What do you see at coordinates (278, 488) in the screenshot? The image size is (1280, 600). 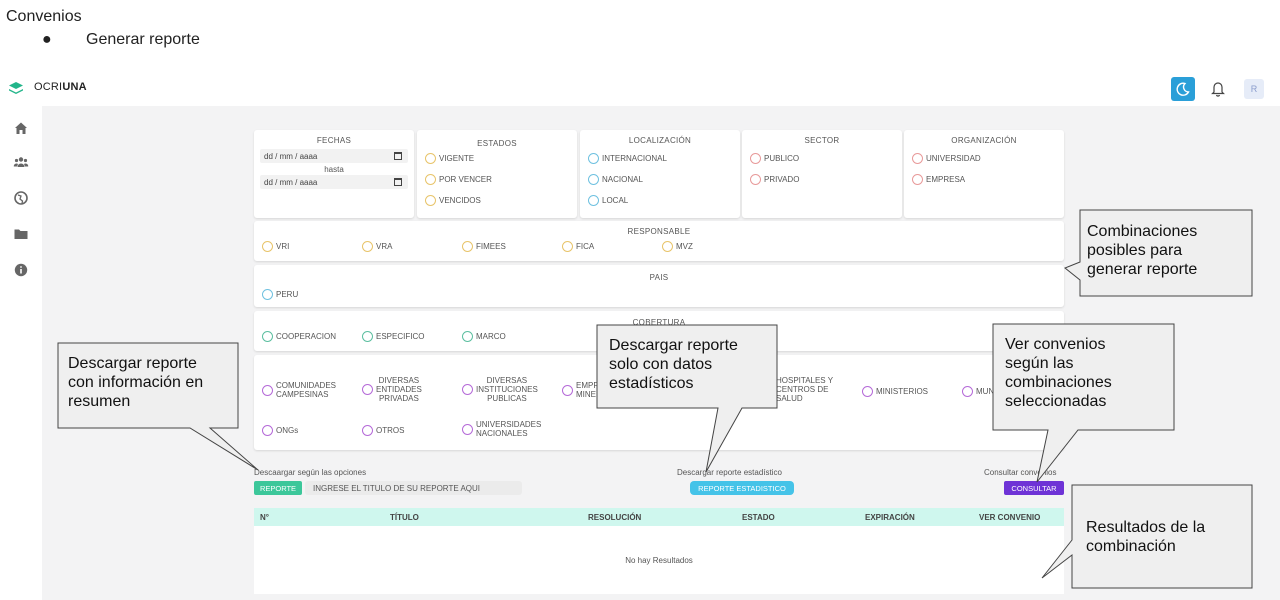 I see `report-button: REPORTE` at bounding box center [278, 488].